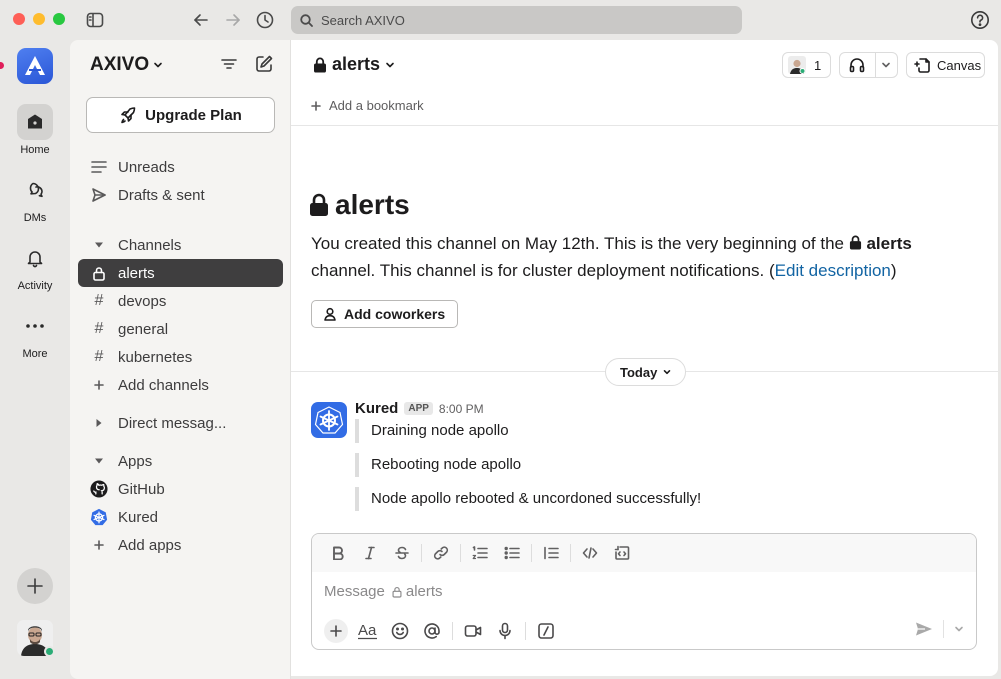 The image size is (1001, 679). Describe the element at coordinates (142, 301) in the screenshot. I see `sidebar-item-label: devops` at that location.